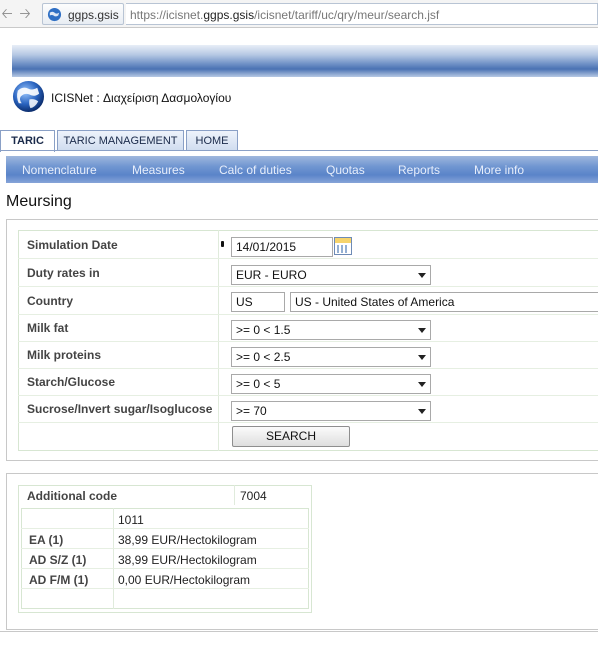 The height and width of the screenshot is (650, 598). What do you see at coordinates (131, 520) in the screenshot?
I see `results-column-header: 1011` at bounding box center [131, 520].